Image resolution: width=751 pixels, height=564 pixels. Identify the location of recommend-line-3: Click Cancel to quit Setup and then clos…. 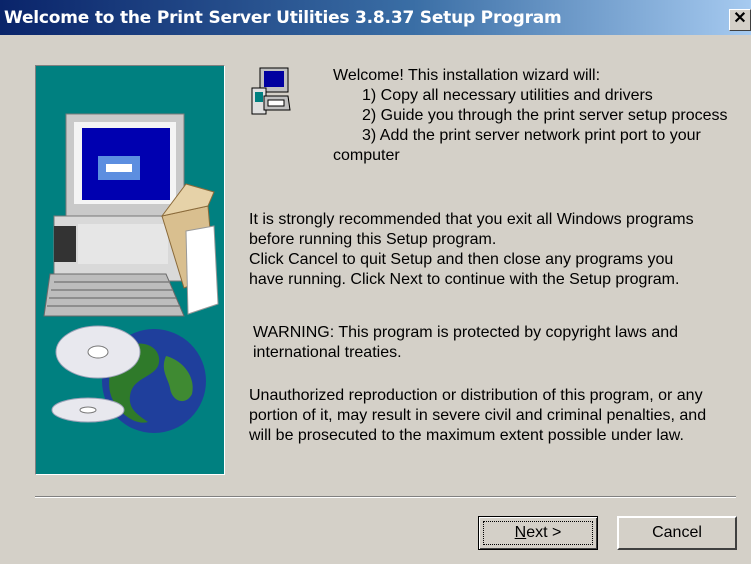
(461, 259).